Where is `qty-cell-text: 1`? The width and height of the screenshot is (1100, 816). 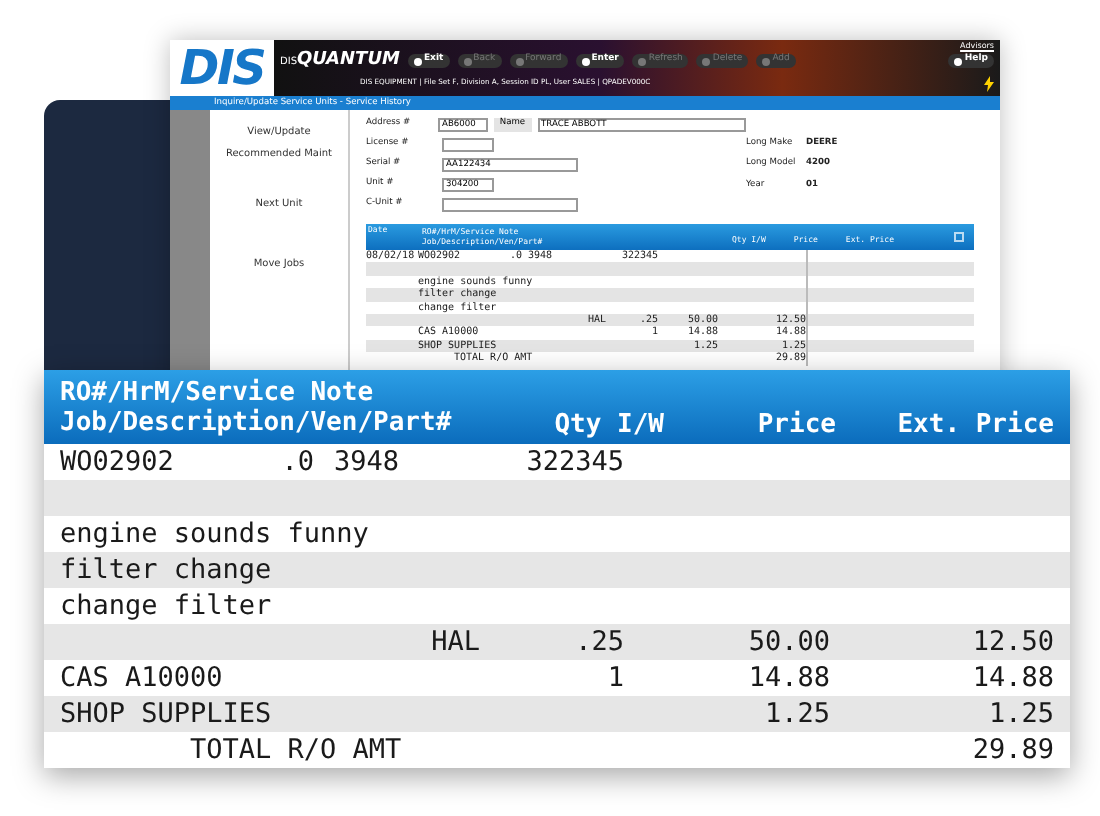
qty-cell-text: 1 is located at coordinates (615, 678).